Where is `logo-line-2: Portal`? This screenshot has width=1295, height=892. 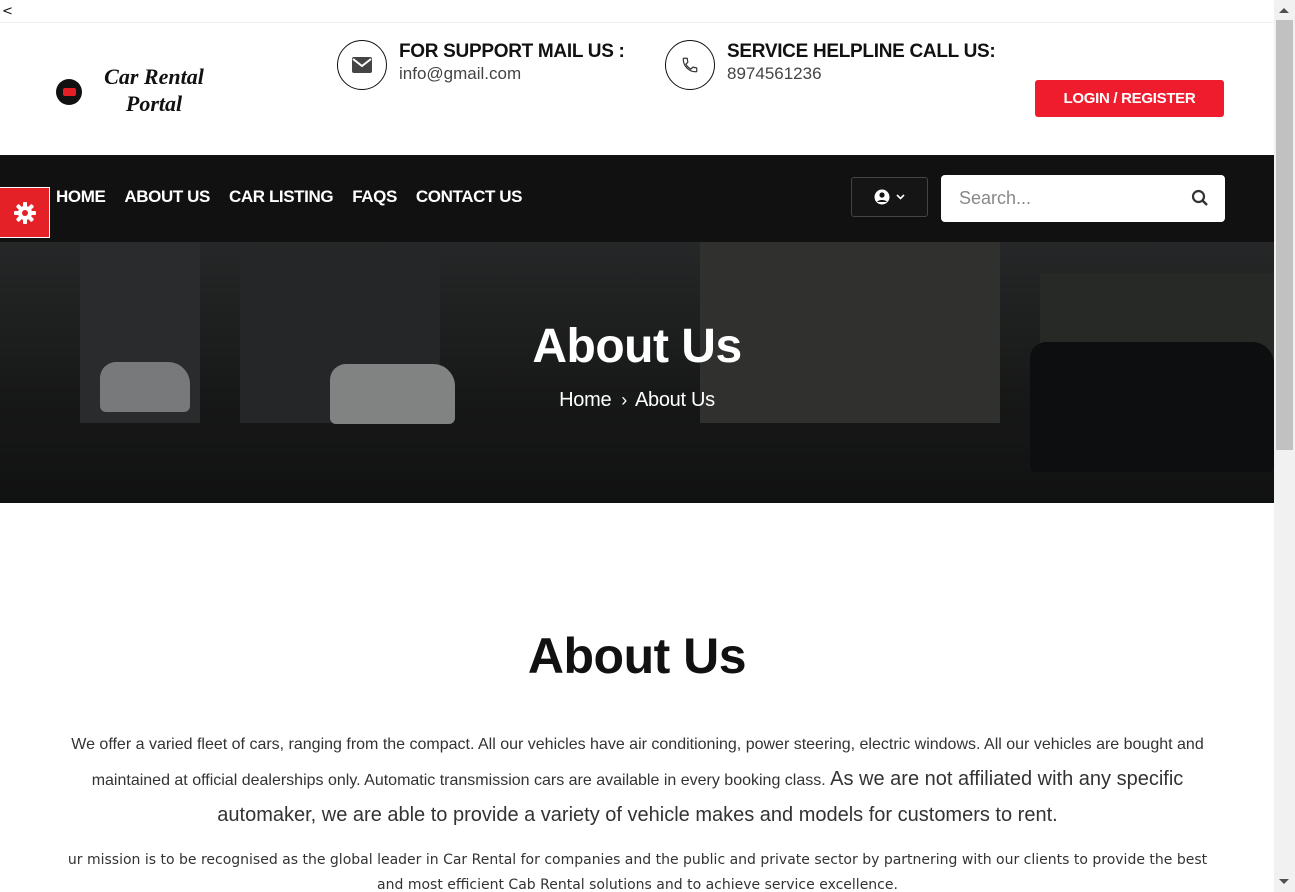 logo-line-2: Portal is located at coordinates (154, 103).